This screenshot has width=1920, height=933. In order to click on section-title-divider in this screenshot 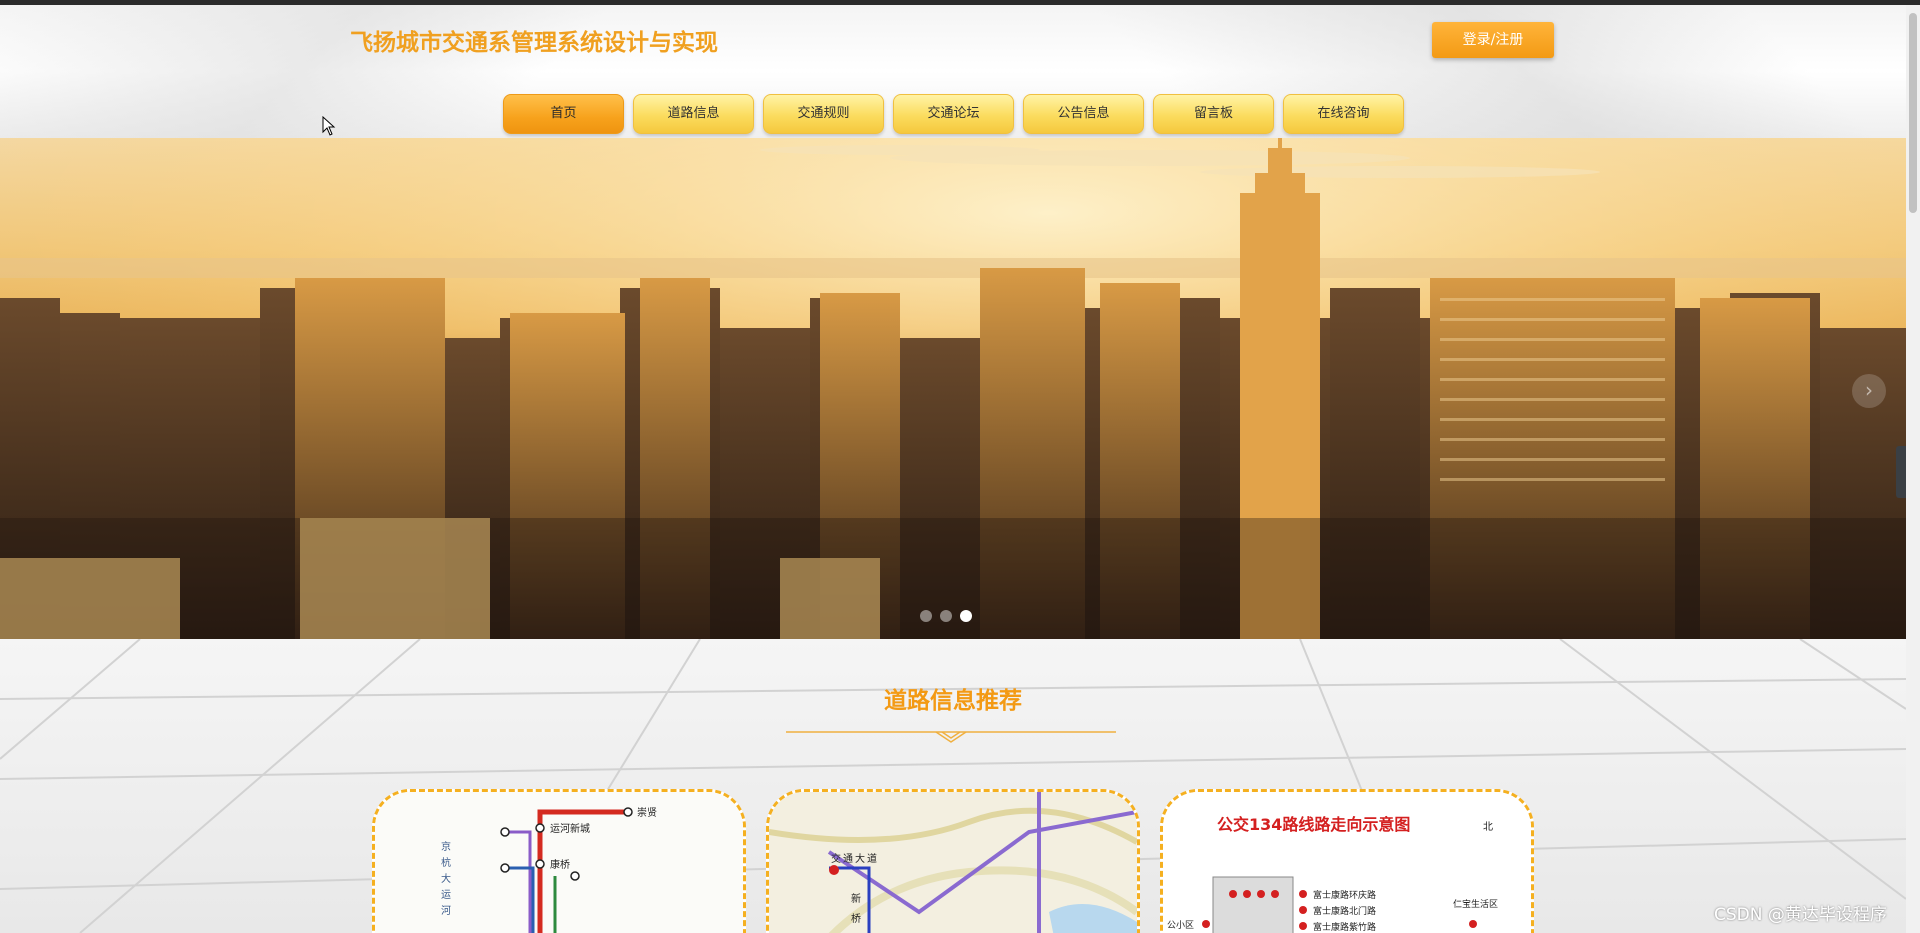, I will do `click(951, 737)`.